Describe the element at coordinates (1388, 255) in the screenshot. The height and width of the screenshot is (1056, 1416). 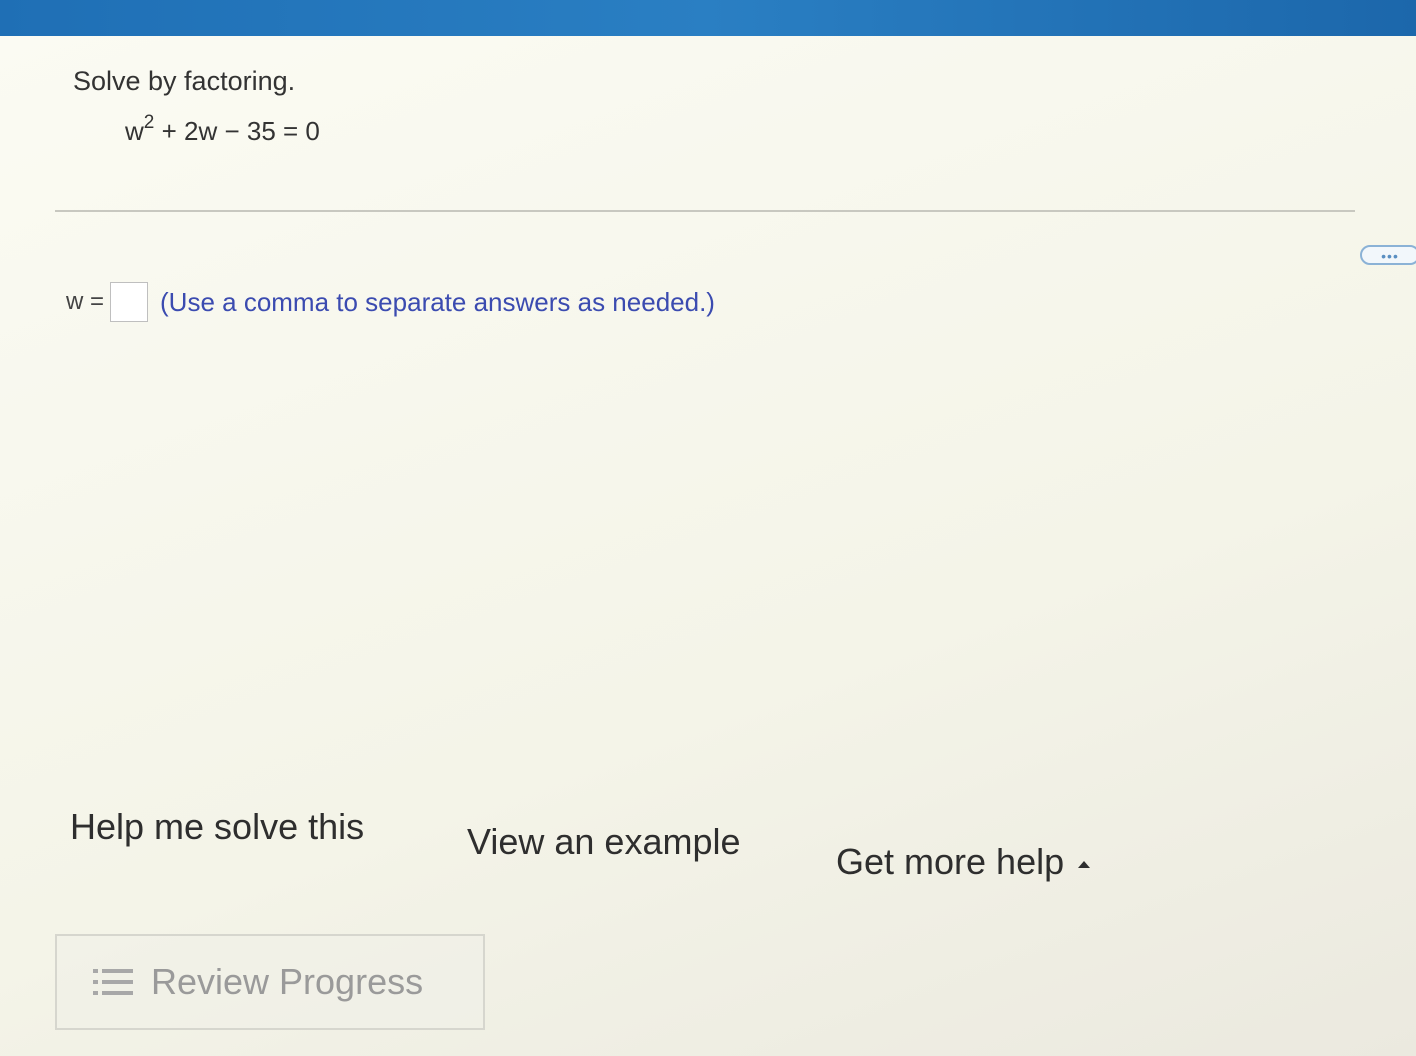
I see `more-options-button: •••` at that location.